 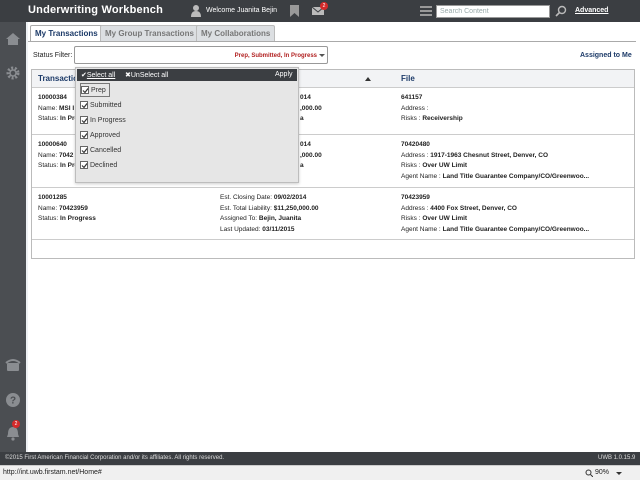 I want to click on dropdown-header: ✔Select all ✖UnSelect all Apply, so click(x=187, y=75).